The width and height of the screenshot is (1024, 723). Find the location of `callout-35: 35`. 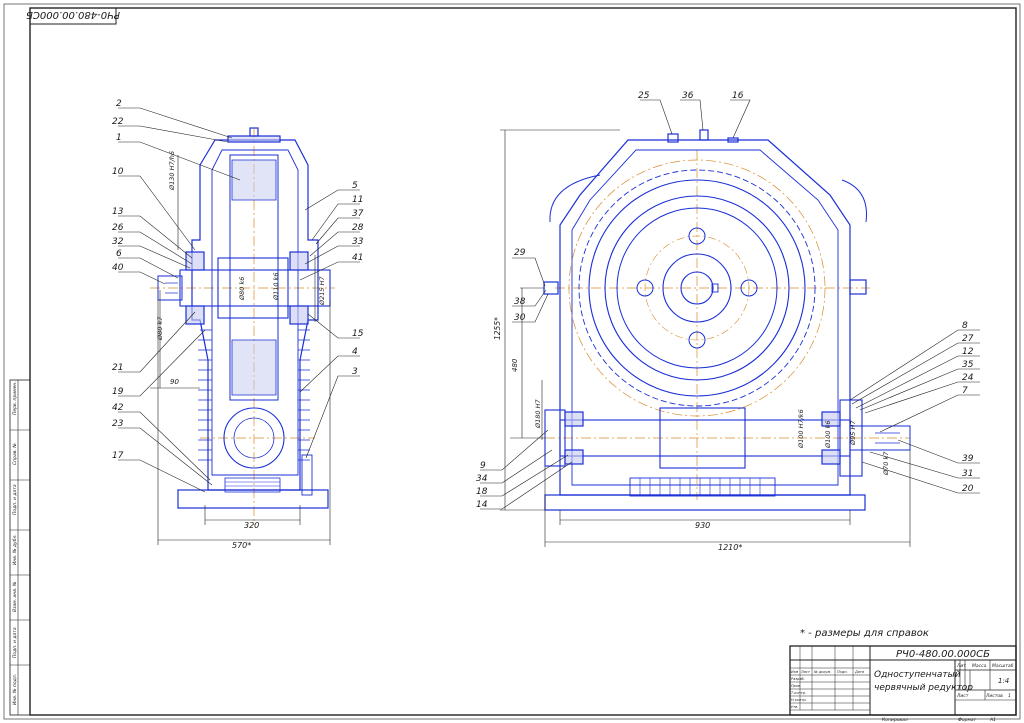

callout-35: 35 is located at coordinates (968, 365).